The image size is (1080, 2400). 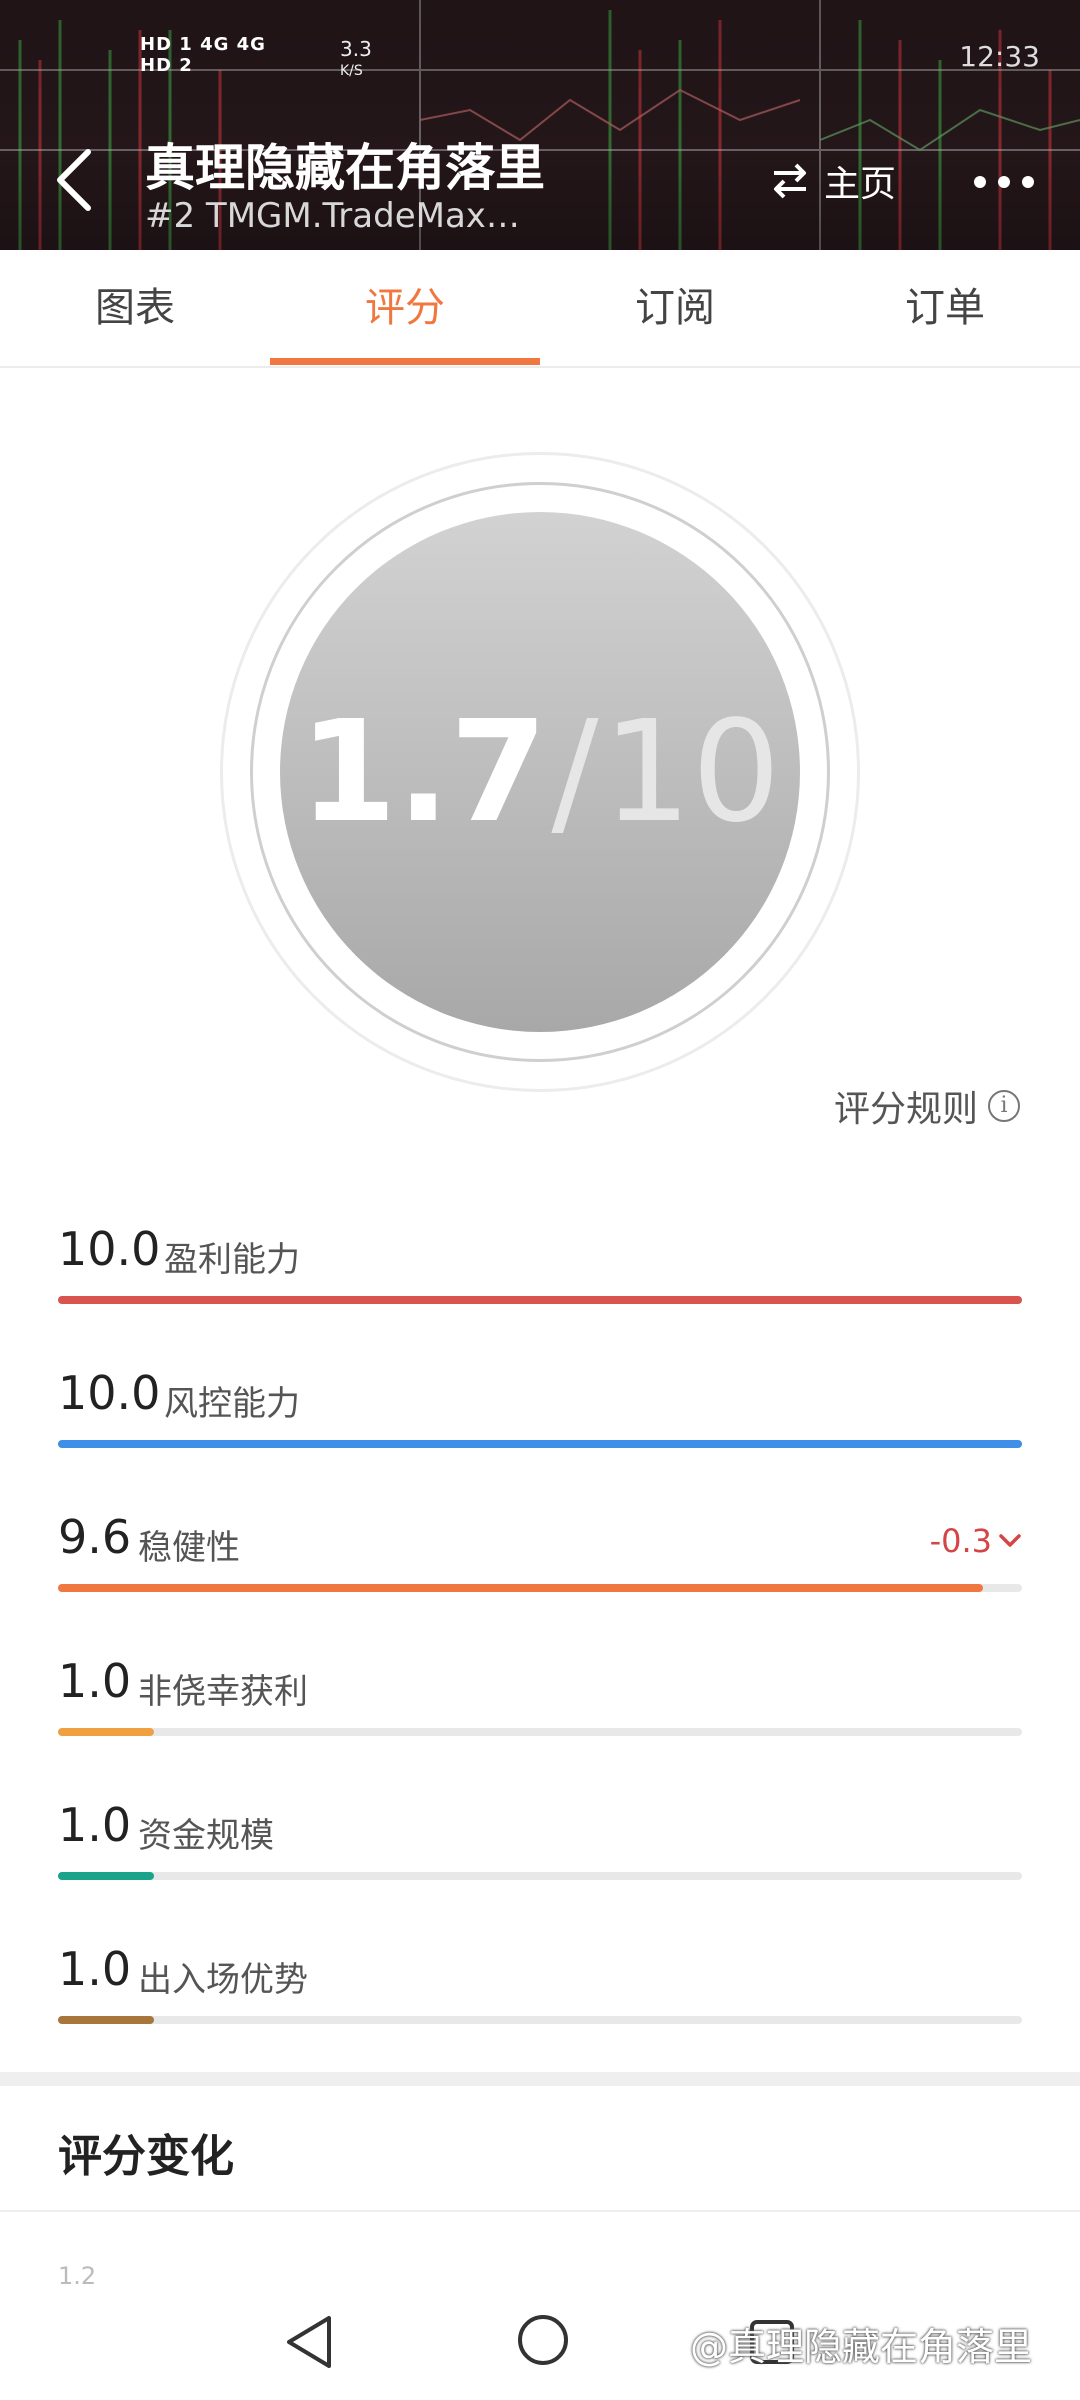 What do you see at coordinates (1004, 182) in the screenshot?
I see `more-options-icon` at bounding box center [1004, 182].